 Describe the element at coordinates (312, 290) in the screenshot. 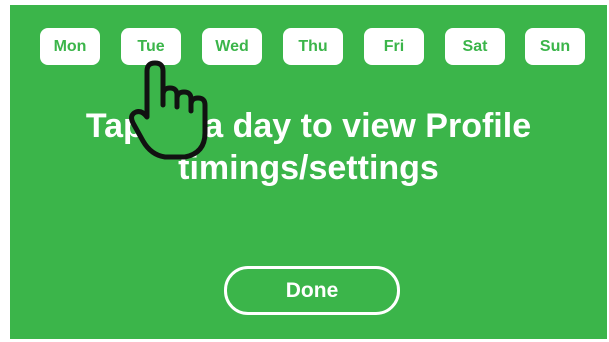

I see `done-button: Done` at that location.